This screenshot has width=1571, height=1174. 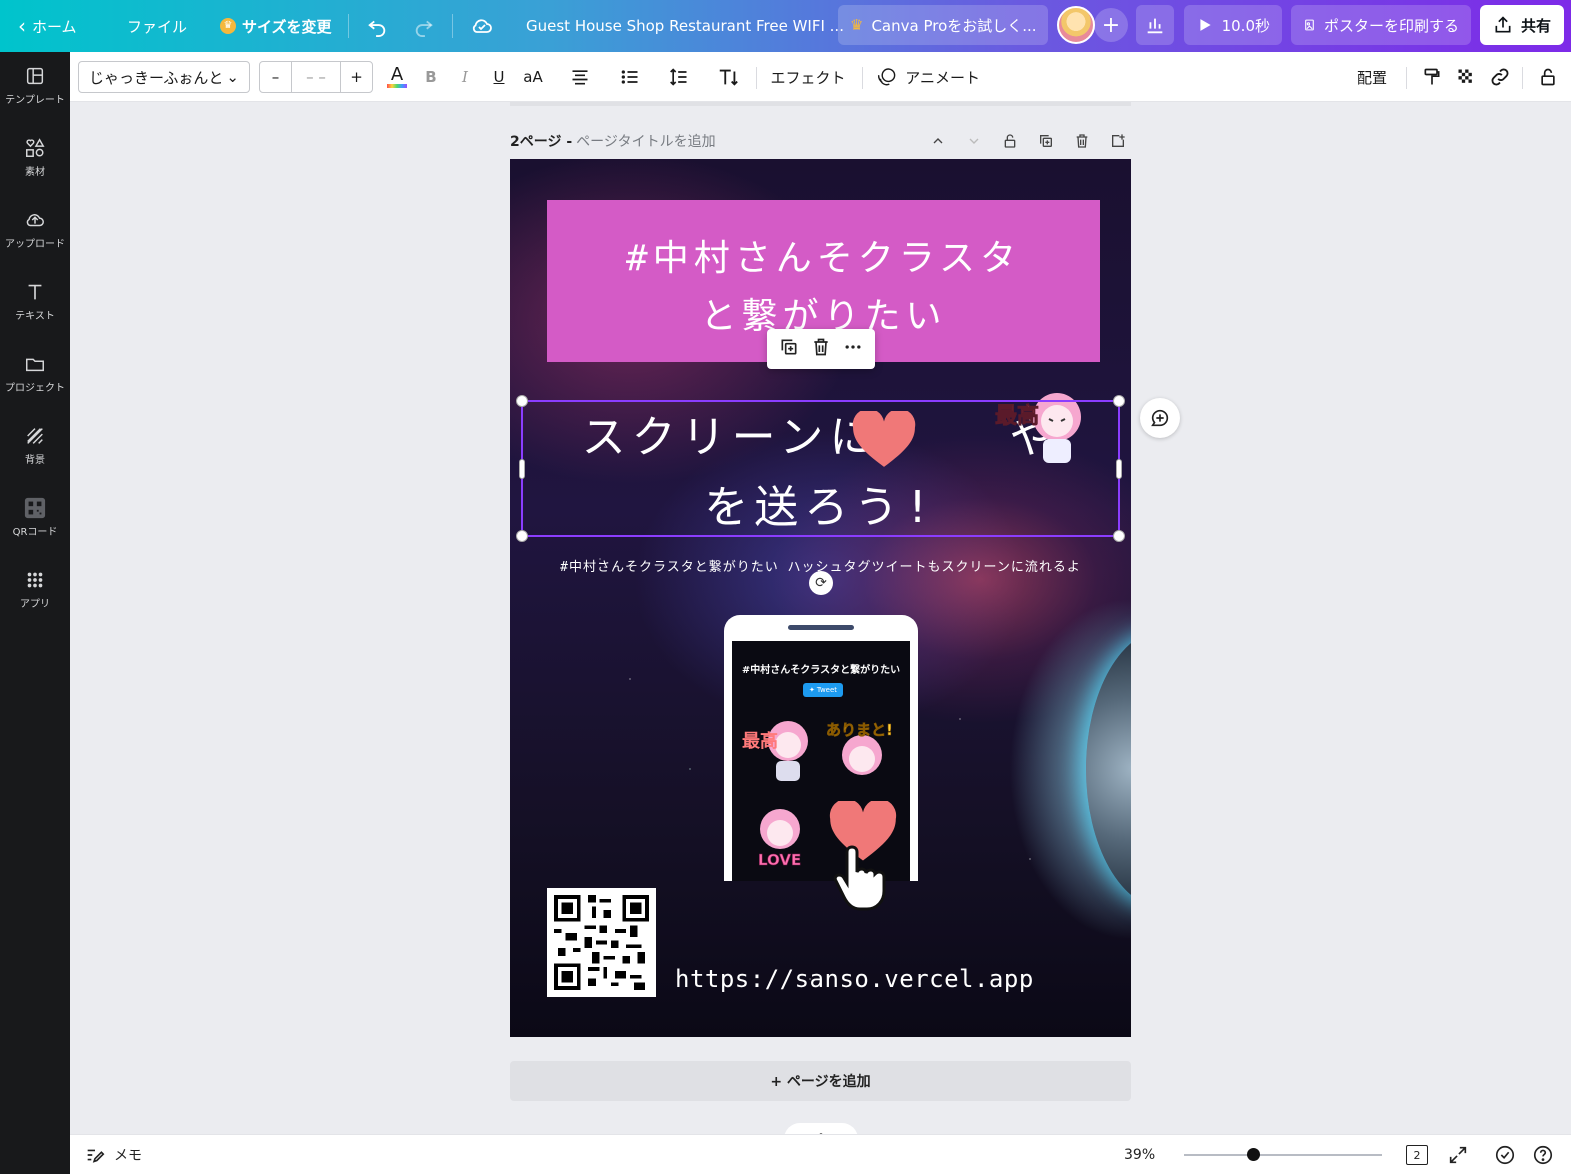 I want to click on twitter-bird-icon: ✦, so click(x=811, y=690).